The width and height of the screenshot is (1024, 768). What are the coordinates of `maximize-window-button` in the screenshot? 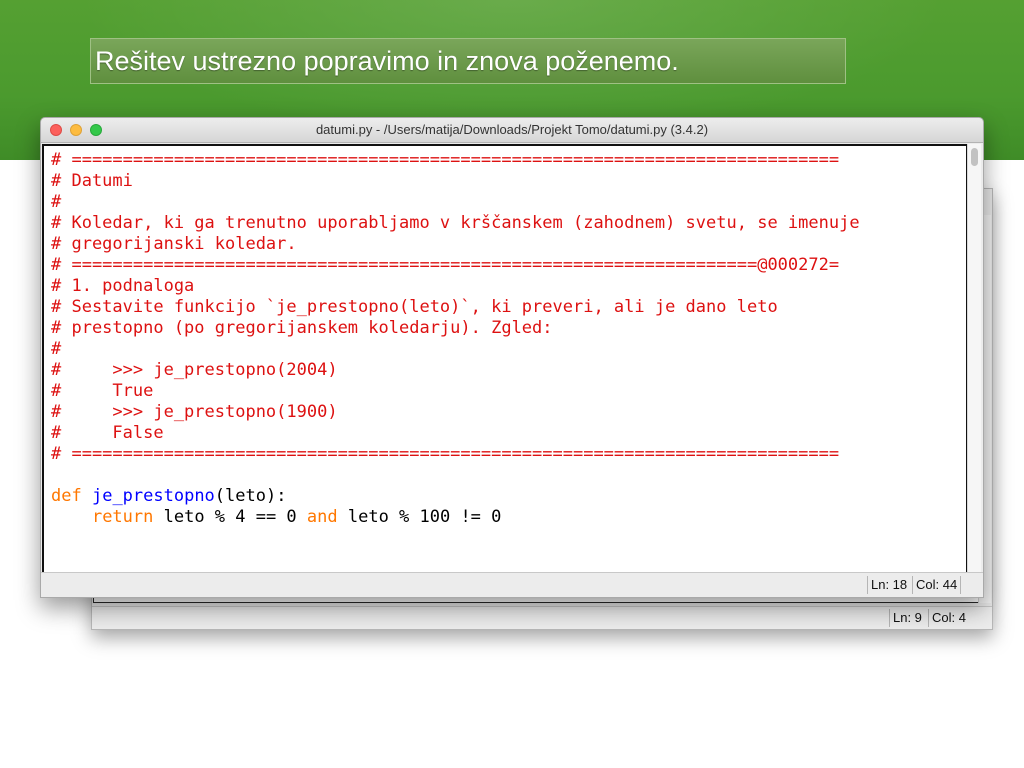 It's located at (96, 130).